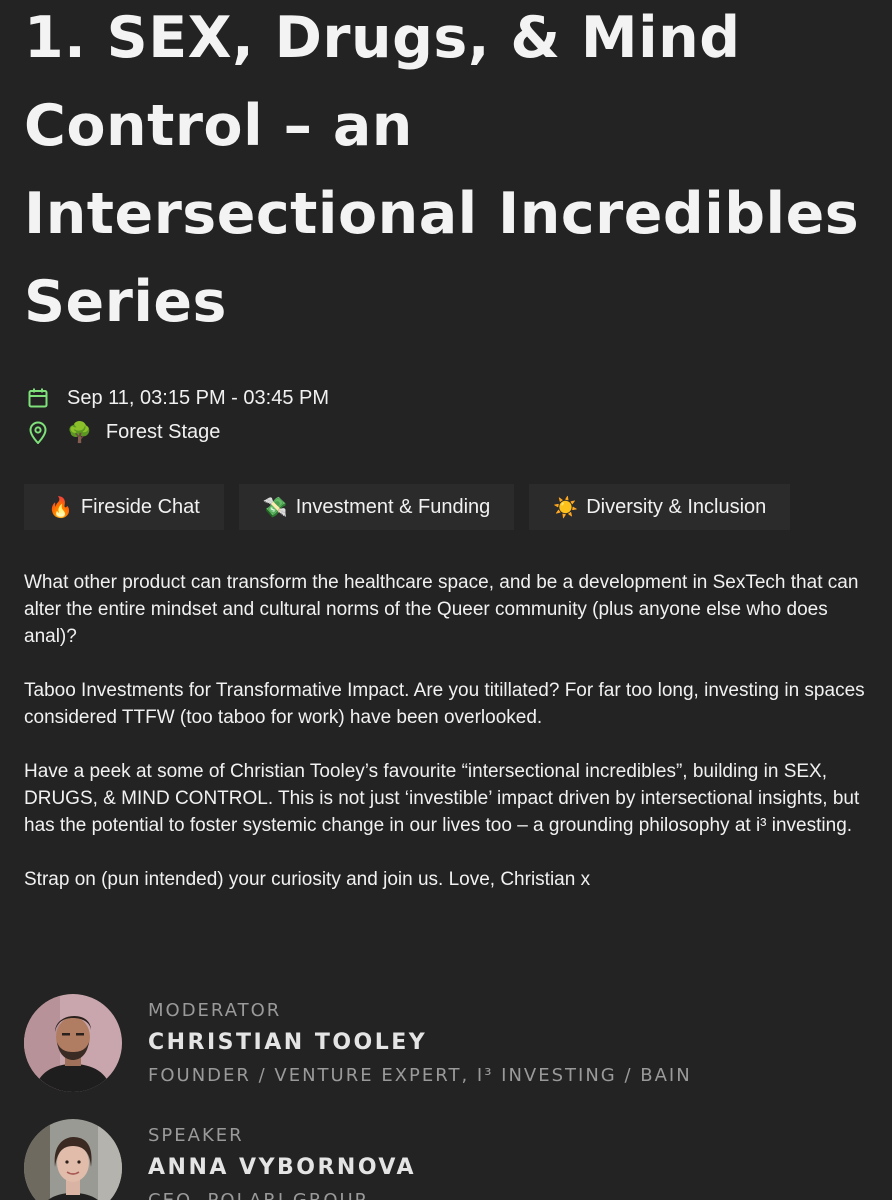 The width and height of the screenshot is (892, 1200). What do you see at coordinates (38, 433) in the screenshot?
I see `map-pin-icon` at bounding box center [38, 433].